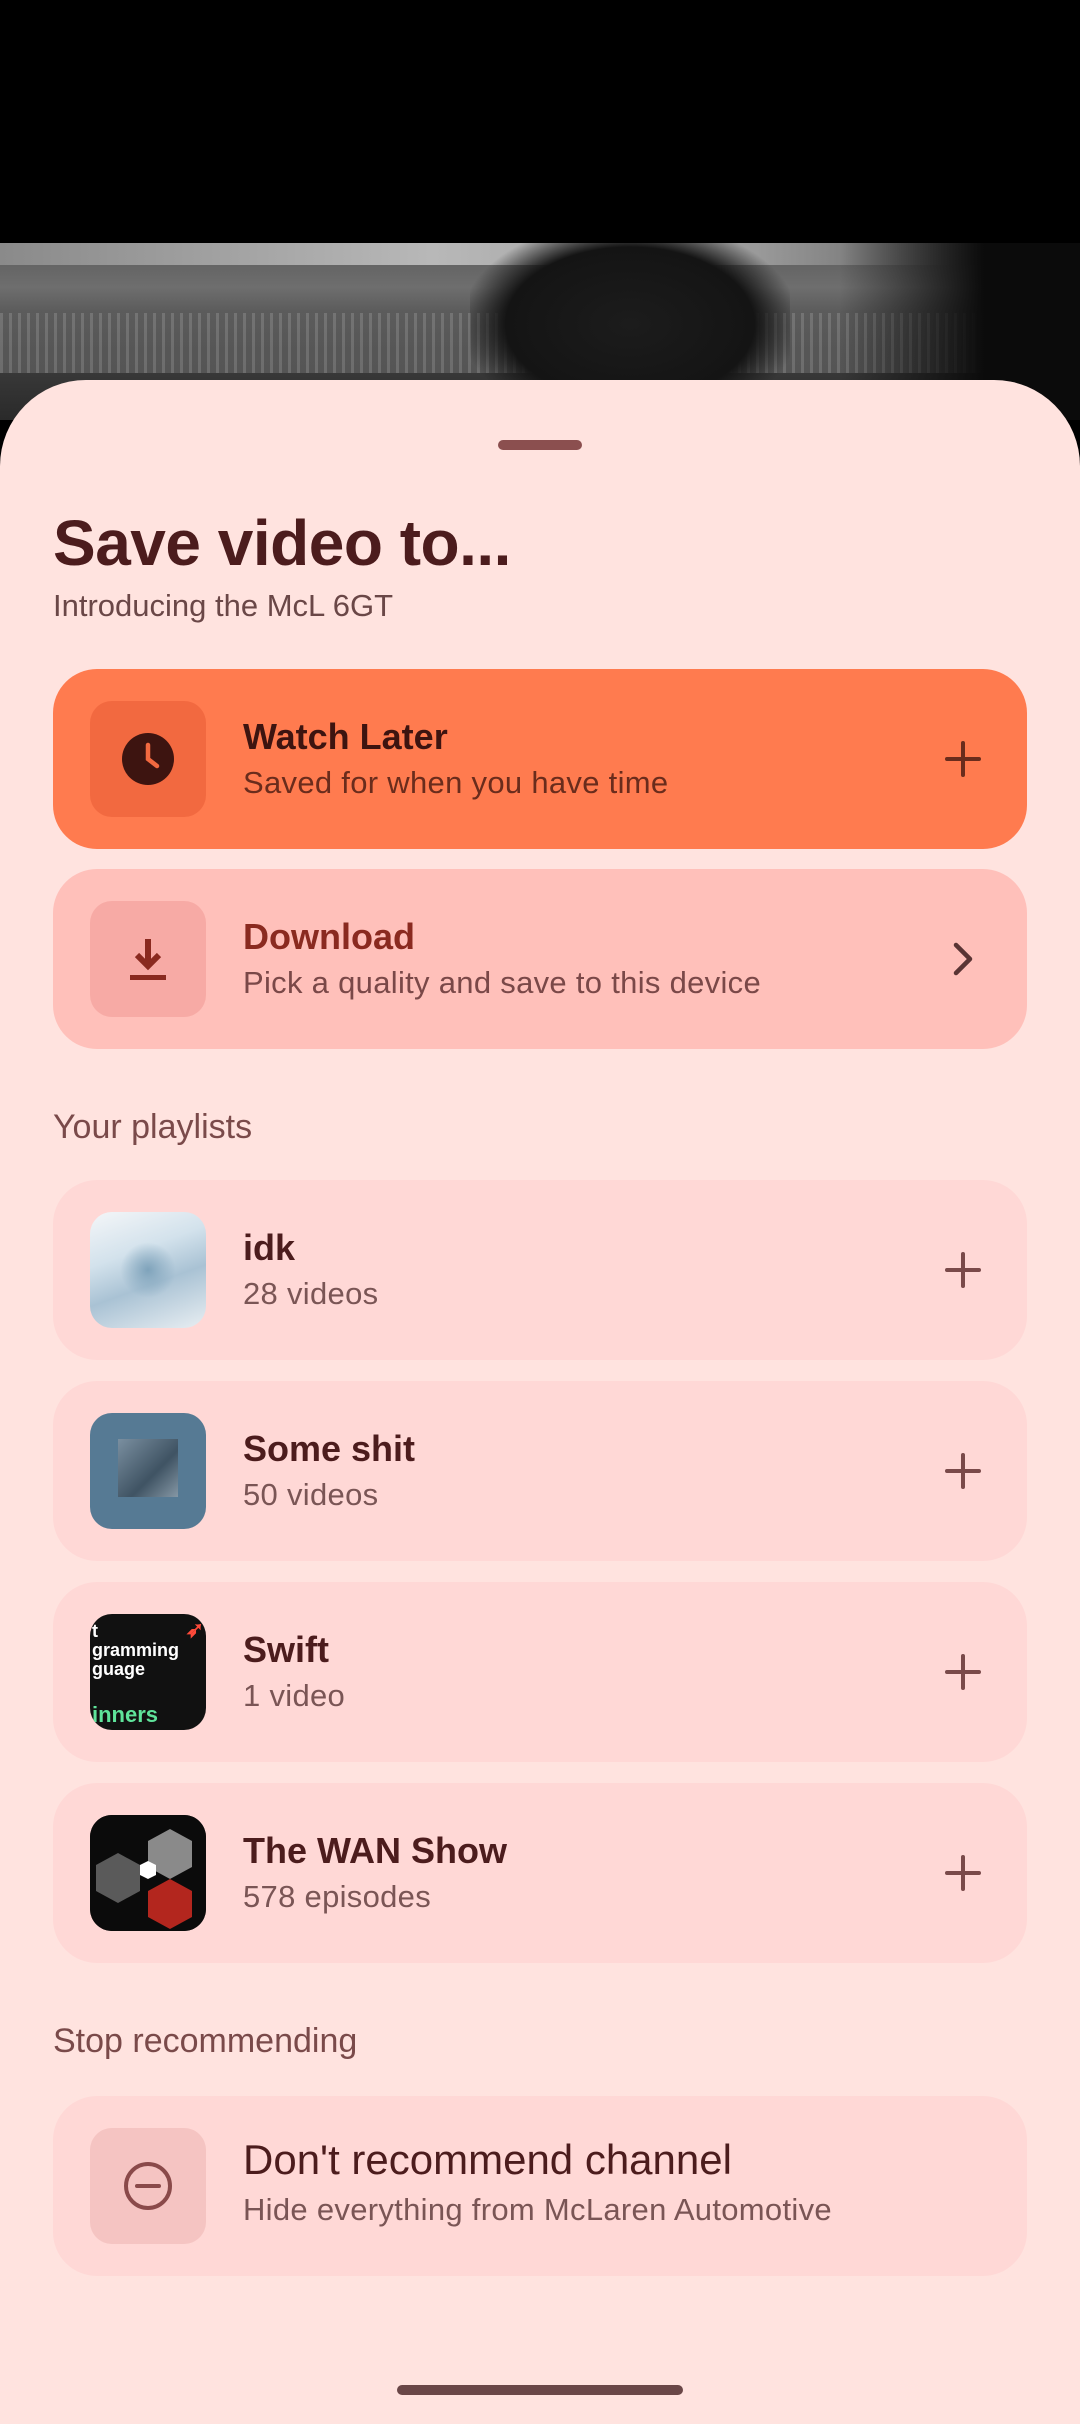 Image resolution: width=1080 pixels, height=2424 pixels. What do you see at coordinates (294, 1695) in the screenshot?
I see `playlist-count: 1 video` at bounding box center [294, 1695].